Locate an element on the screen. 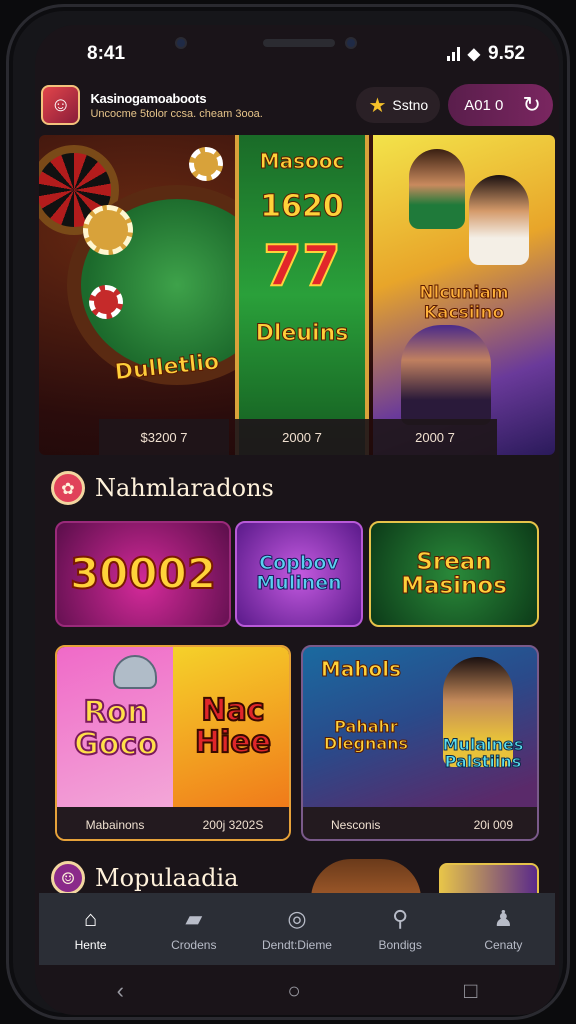 The width and height of the screenshot is (576, 1024). star-icon: ★ is located at coordinates (377, 105).